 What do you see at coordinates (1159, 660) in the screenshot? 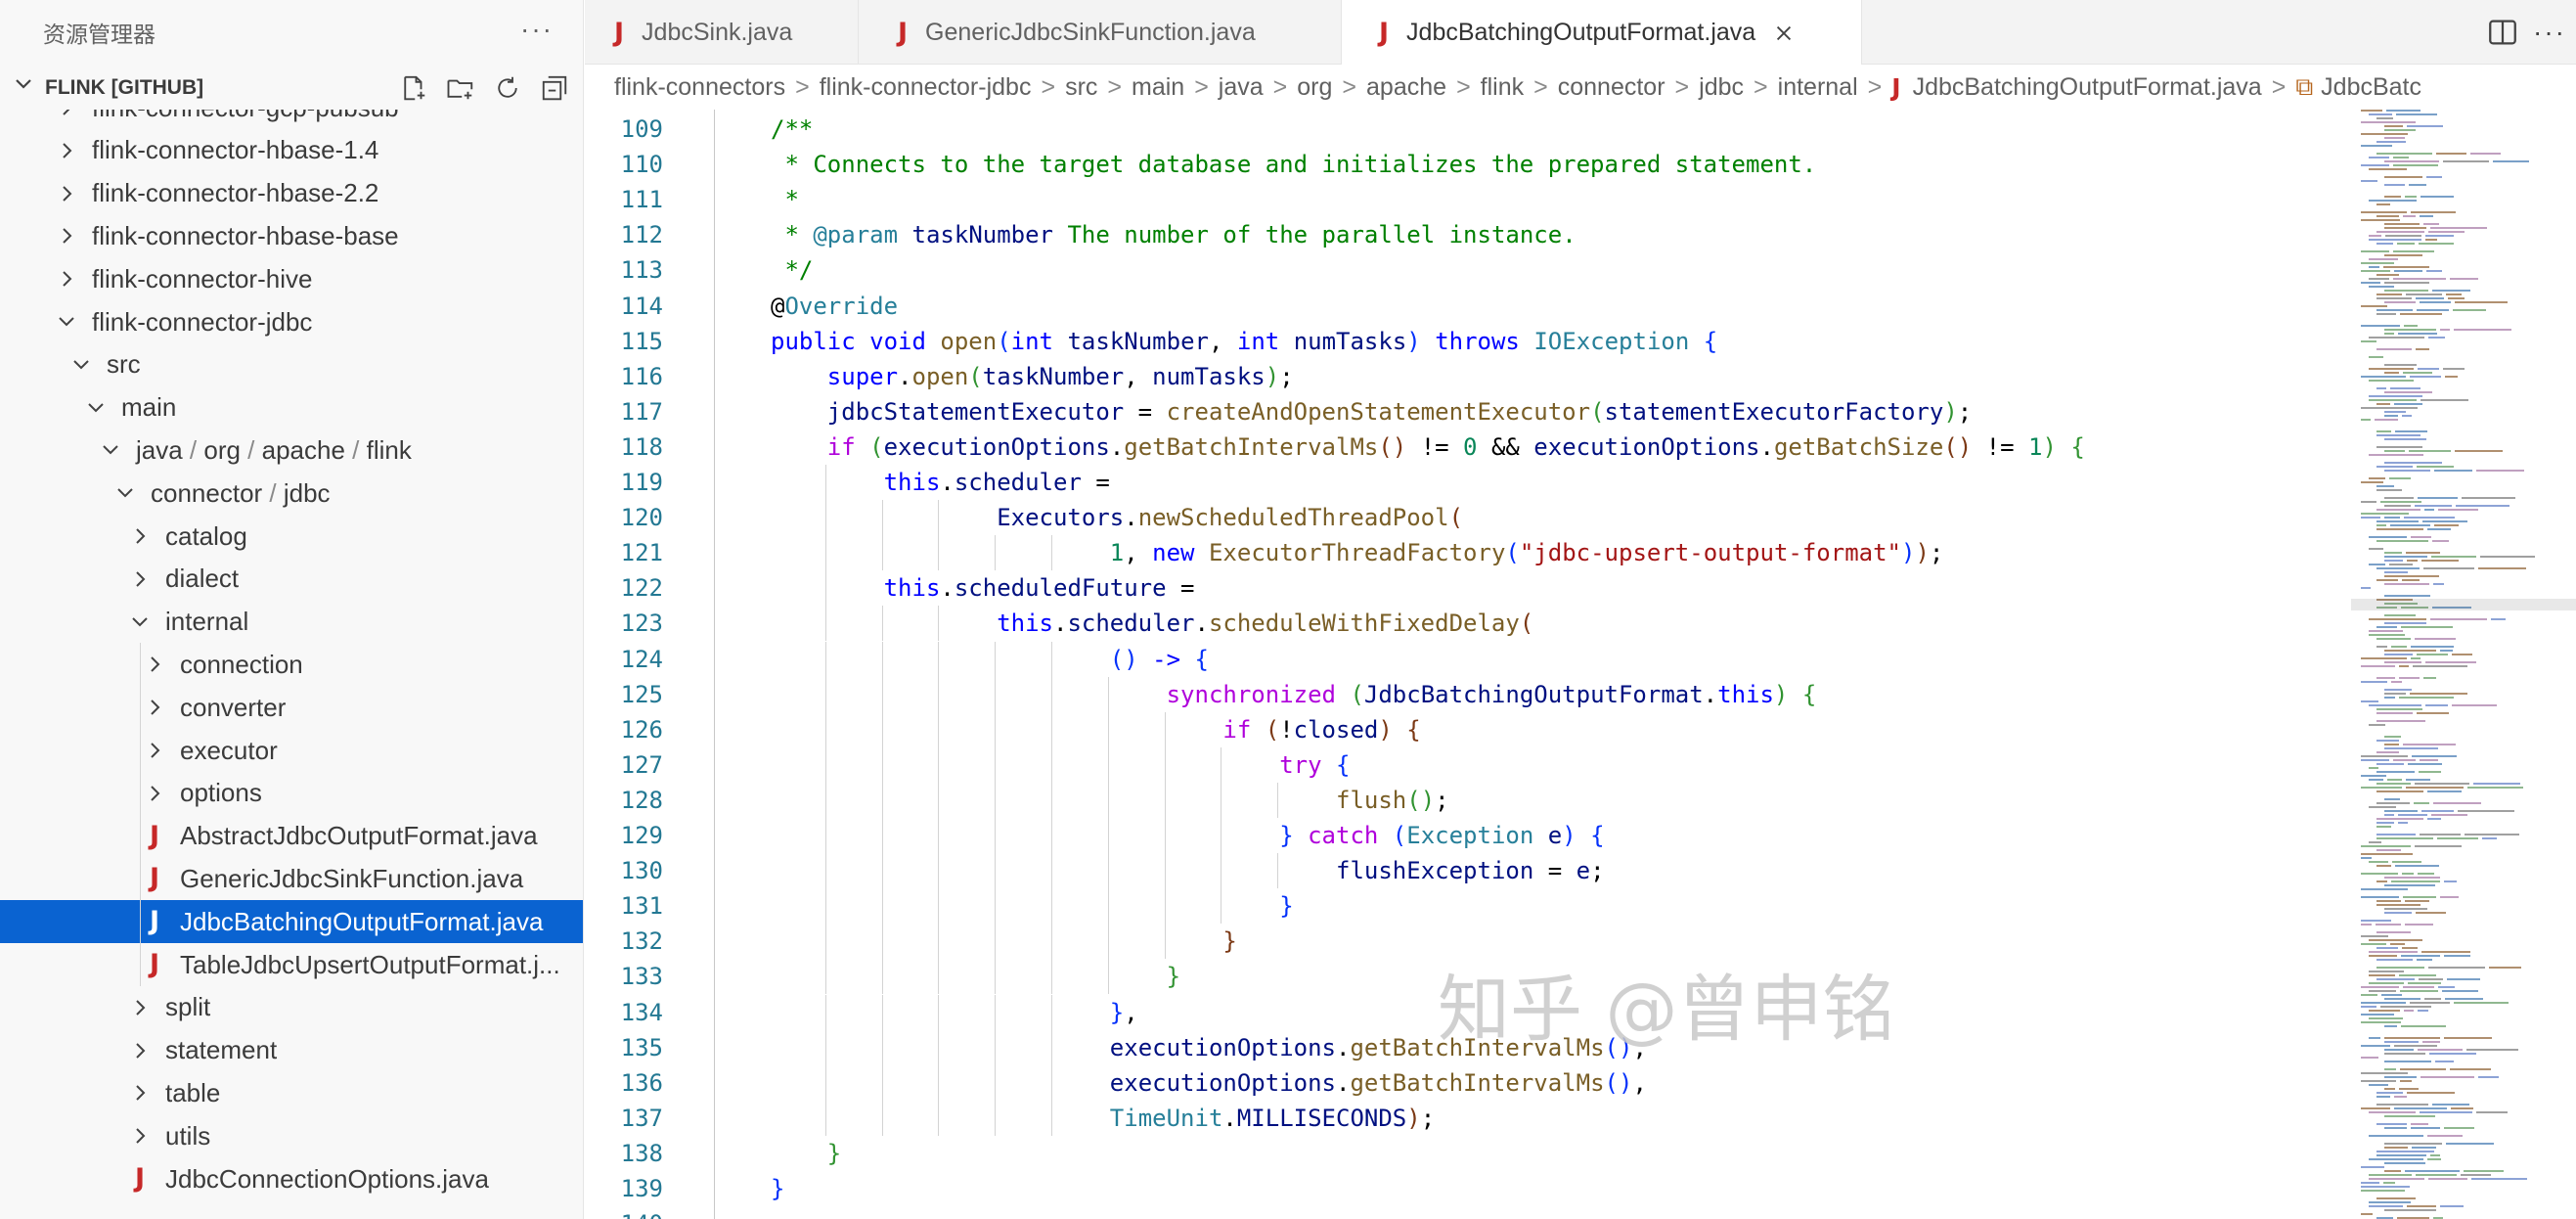
I see `code-line: () -> {` at bounding box center [1159, 660].